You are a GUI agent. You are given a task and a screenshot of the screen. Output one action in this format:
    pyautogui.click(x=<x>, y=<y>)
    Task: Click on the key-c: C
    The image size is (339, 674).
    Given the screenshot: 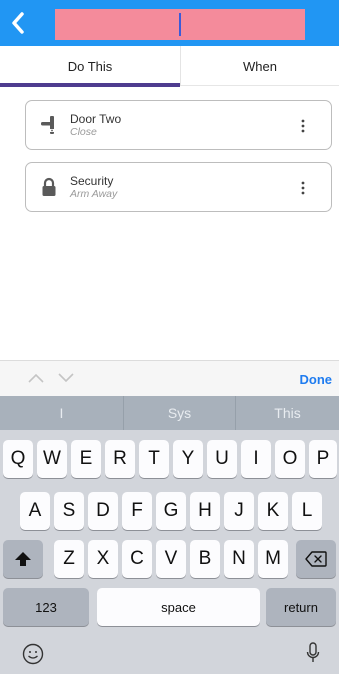 What is the action you would take?
    pyautogui.click(x=137, y=559)
    